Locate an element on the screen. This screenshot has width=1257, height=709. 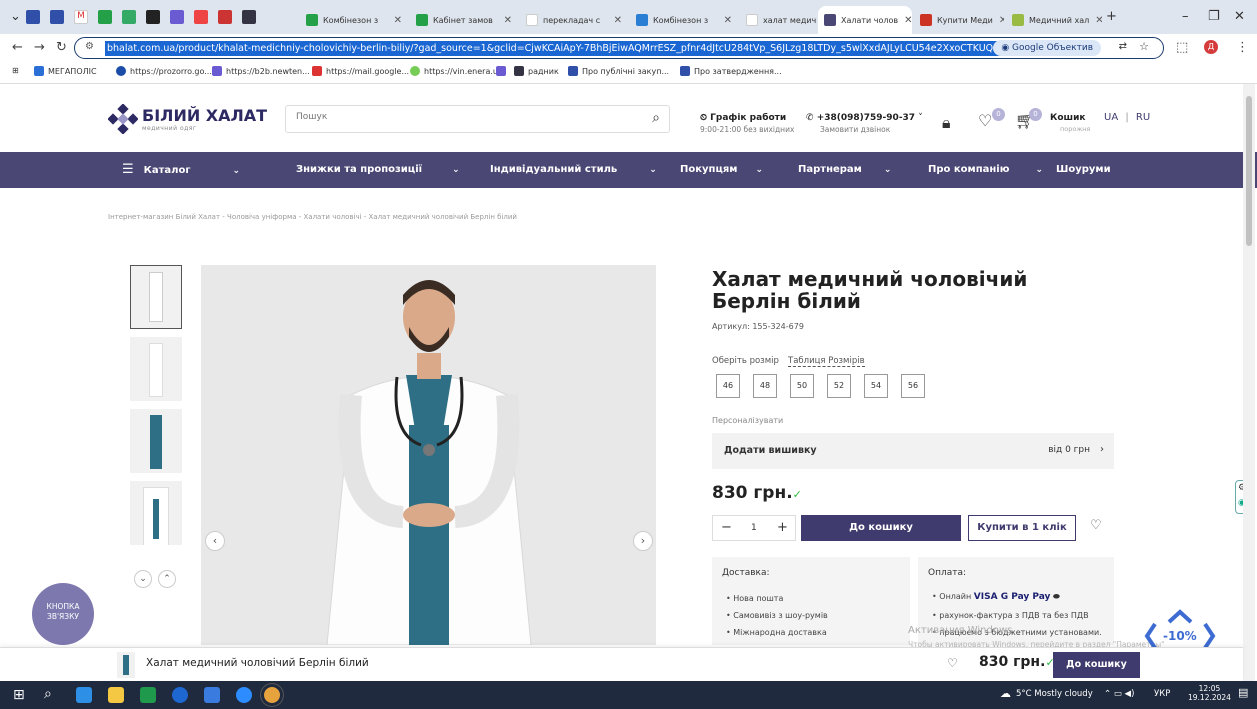
account-lock-icon: 🔒︎ is located at coordinates (946, 123).